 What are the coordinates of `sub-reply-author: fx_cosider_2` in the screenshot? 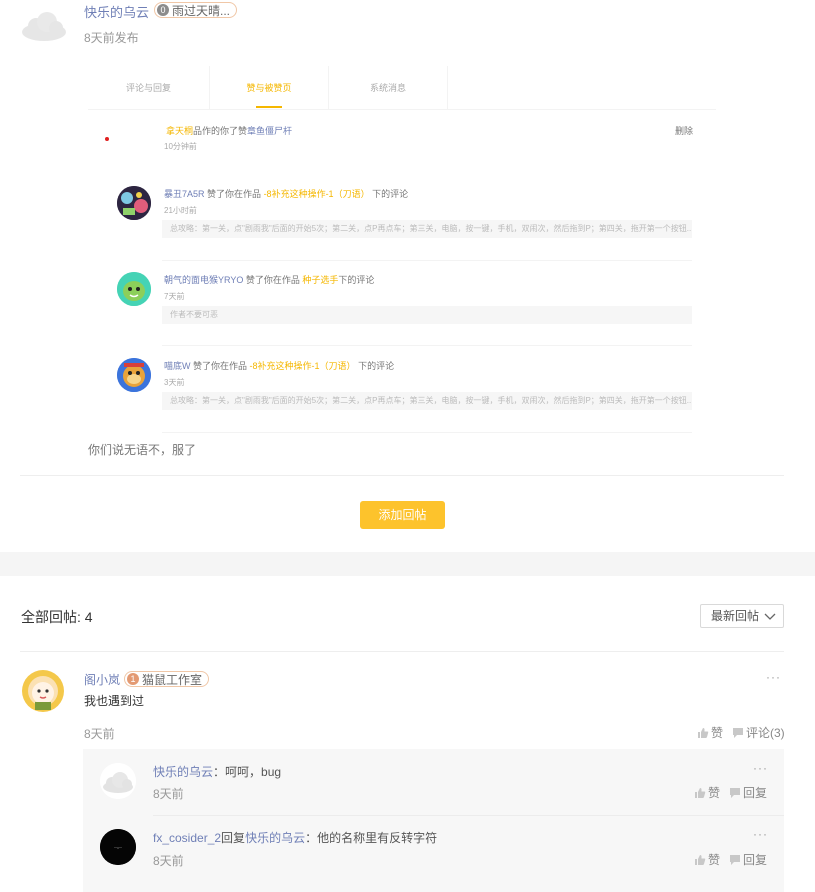 It's located at (187, 838).